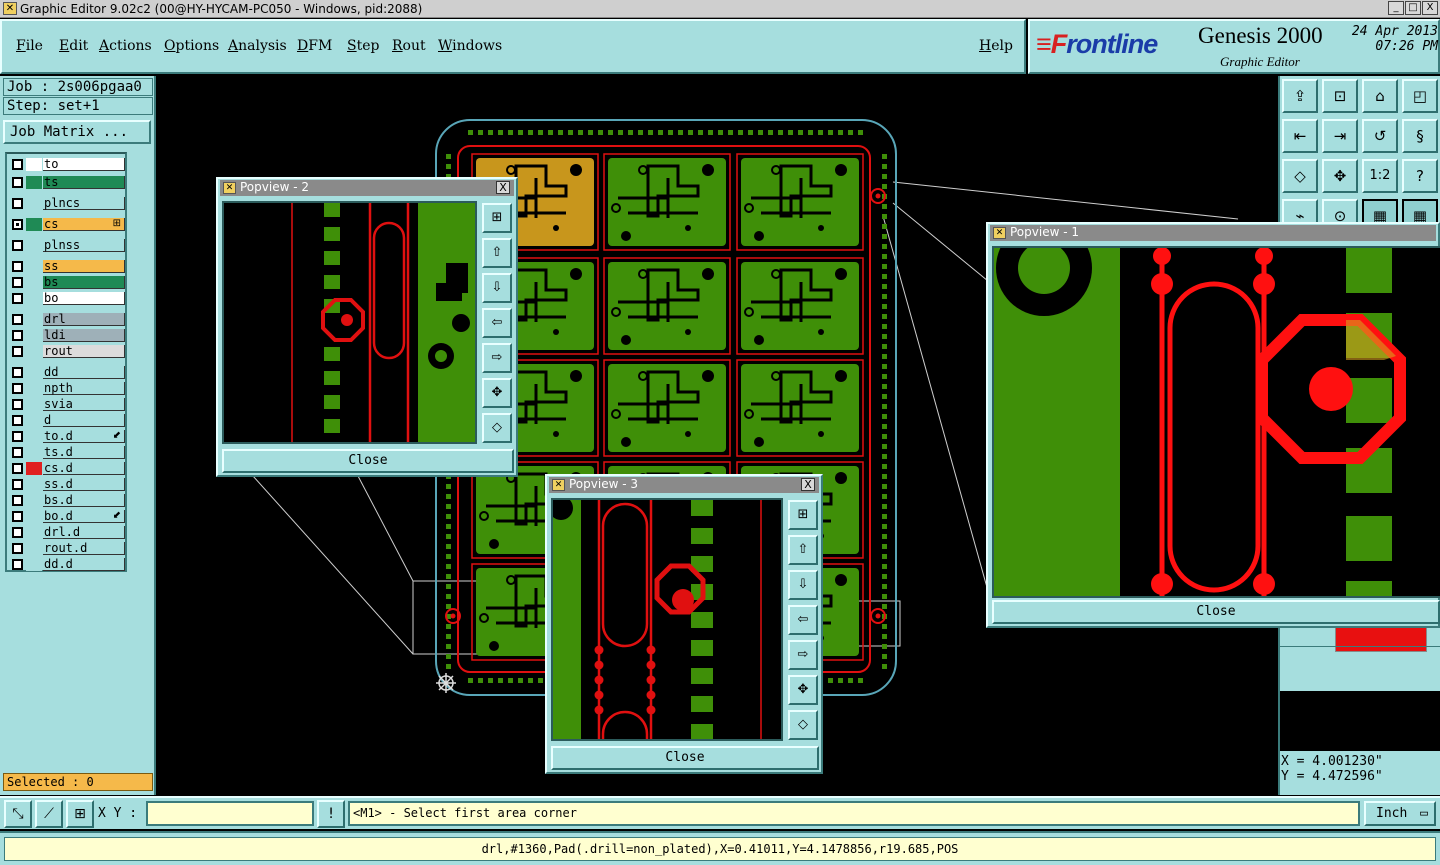 Image resolution: width=1440 pixels, height=865 pixels. Describe the element at coordinates (497, 253) in the screenshot. I see `popview-2-up-icon: ⇧` at that location.